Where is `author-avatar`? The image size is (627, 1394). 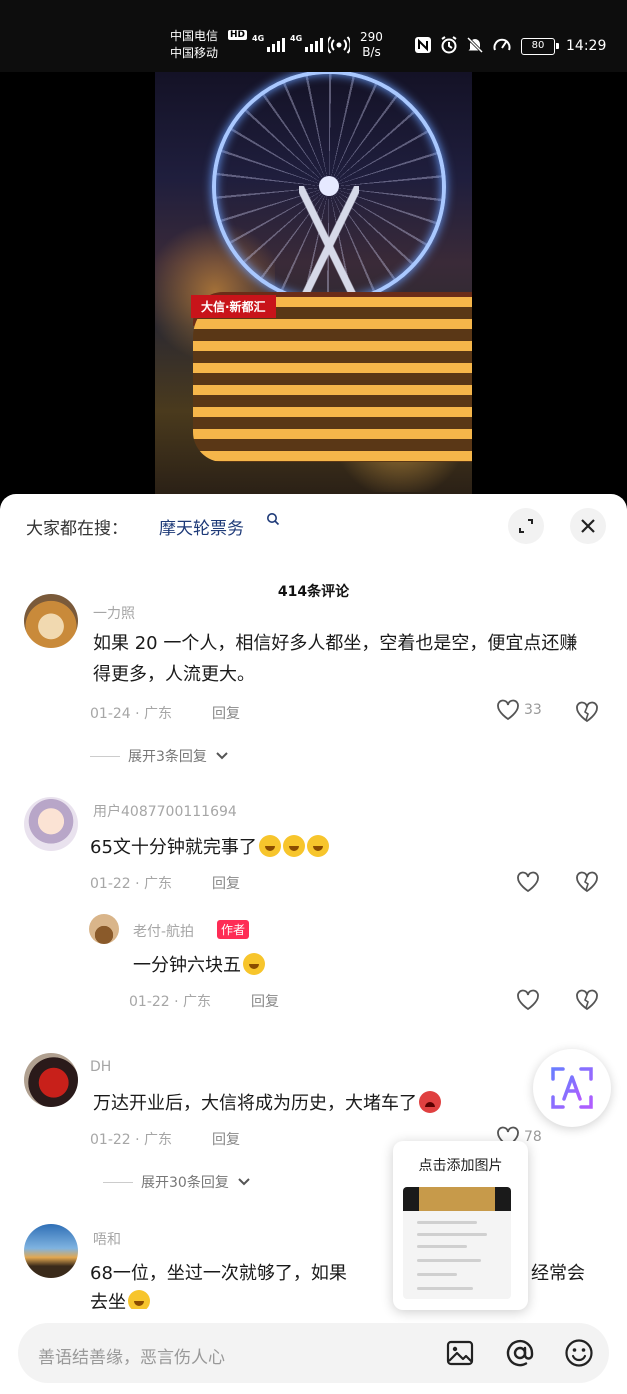 author-avatar is located at coordinates (104, 929).